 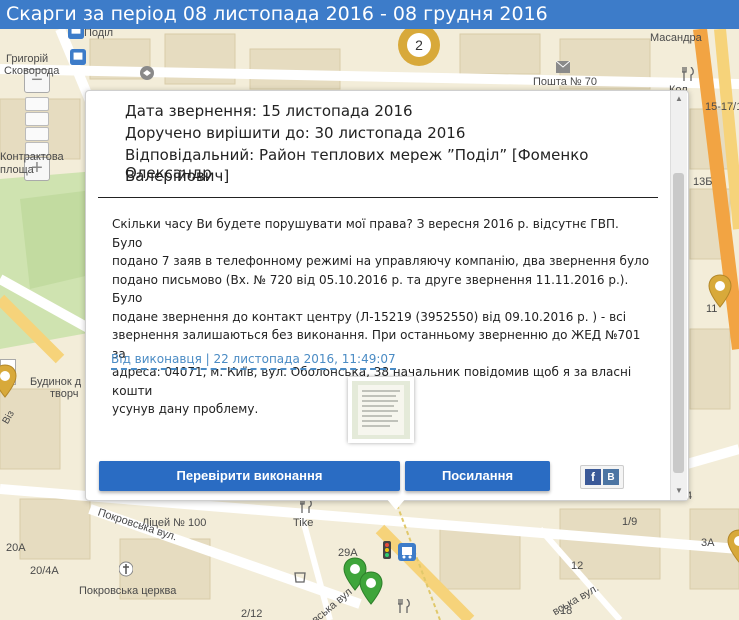 What do you see at coordinates (128, 591) in the screenshot?
I see `map-label: Покровська церква` at bounding box center [128, 591].